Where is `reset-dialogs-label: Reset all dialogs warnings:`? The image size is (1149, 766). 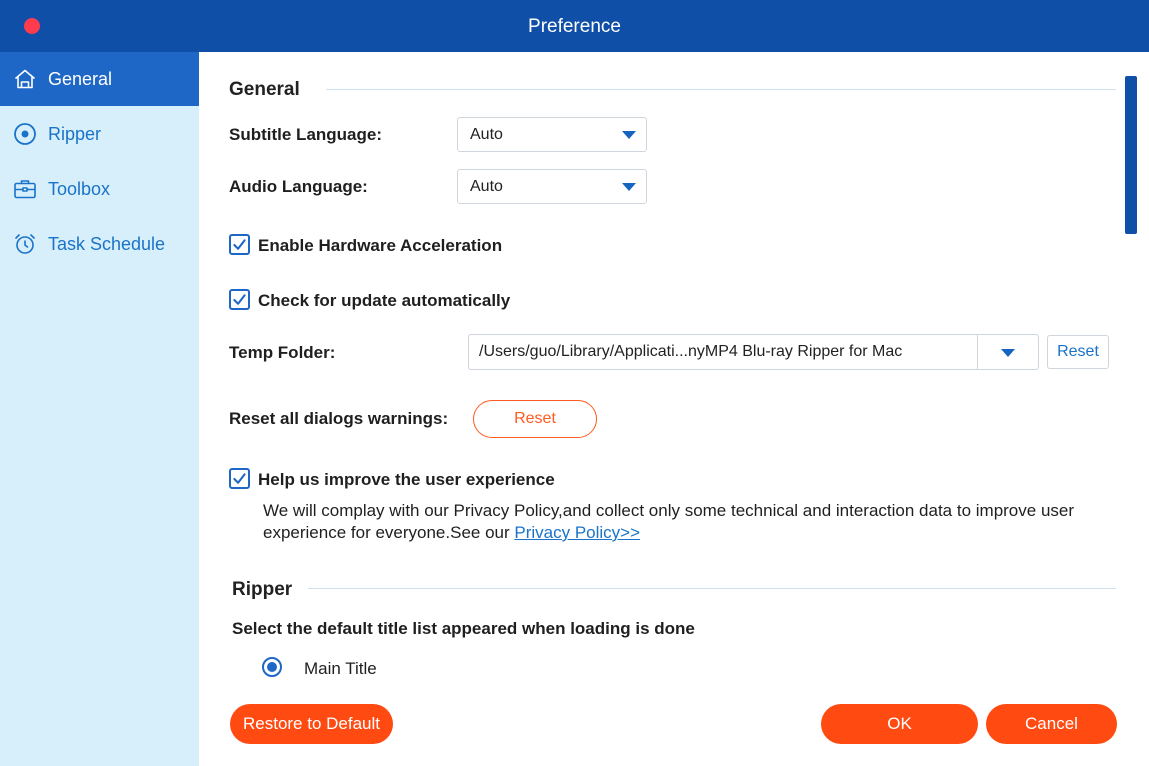
reset-dialogs-label: Reset all dialogs warnings: is located at coordinates (339, 418).